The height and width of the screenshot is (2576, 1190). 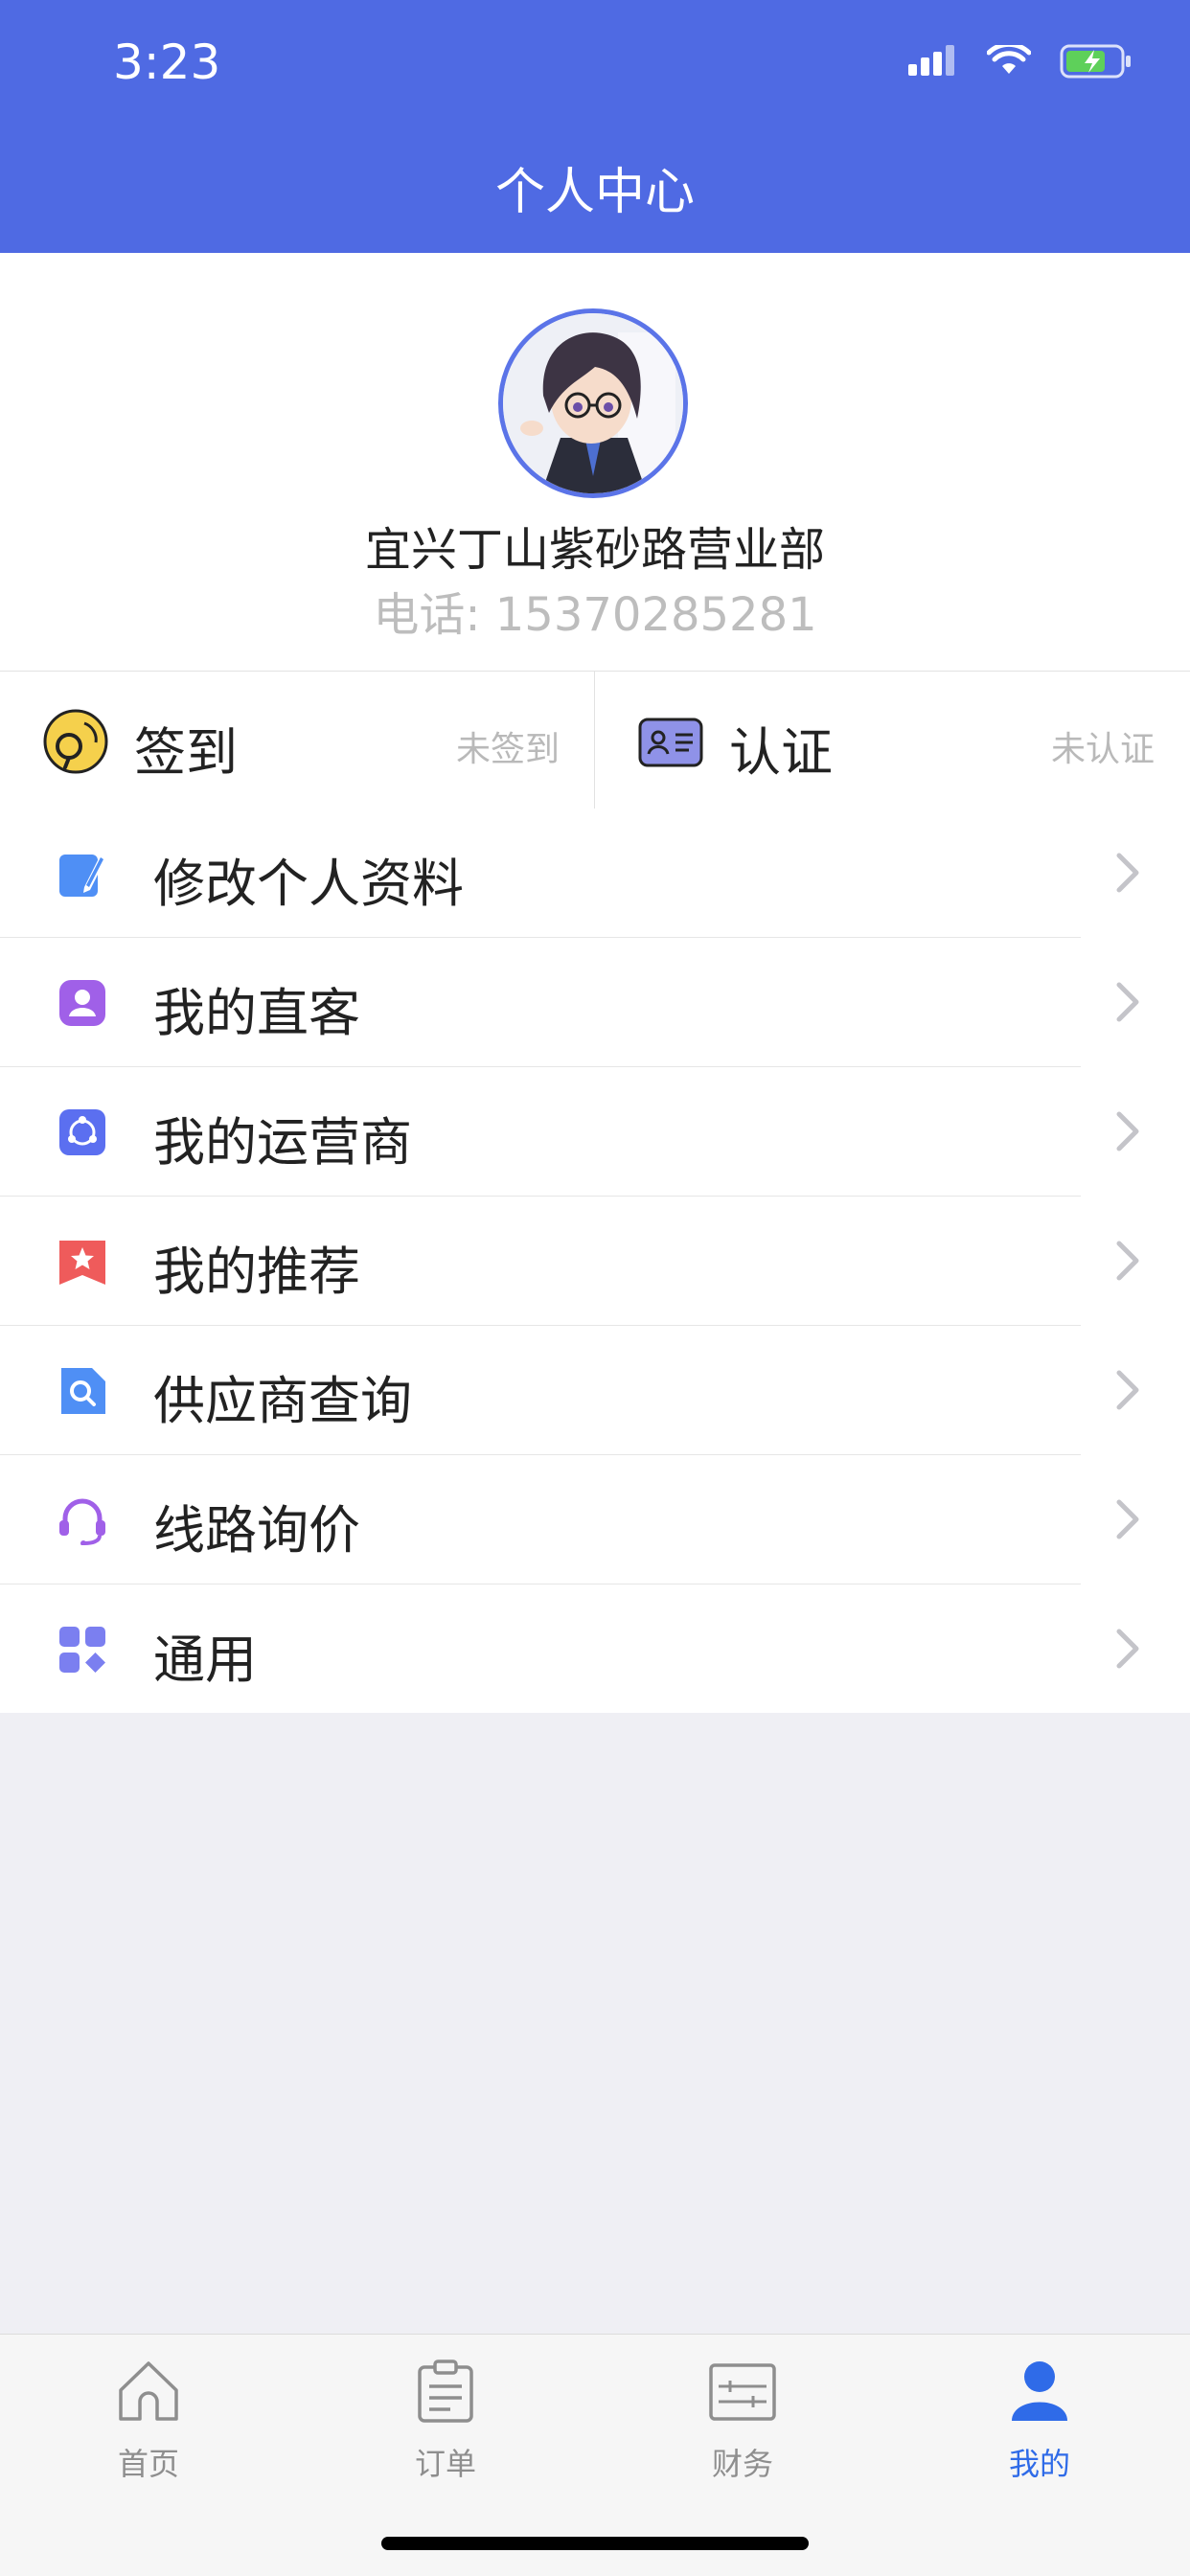 I want to click on avatar, so click(x=593, y=403).